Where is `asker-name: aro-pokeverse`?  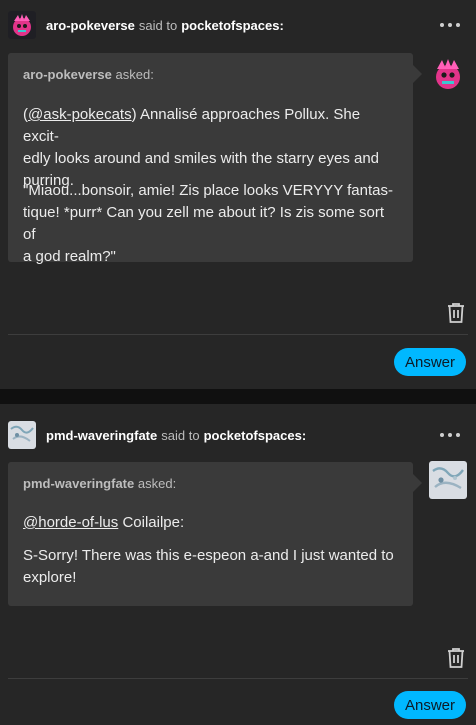 asker-name: aro-pokeverse is located at coordinates (67, 74).